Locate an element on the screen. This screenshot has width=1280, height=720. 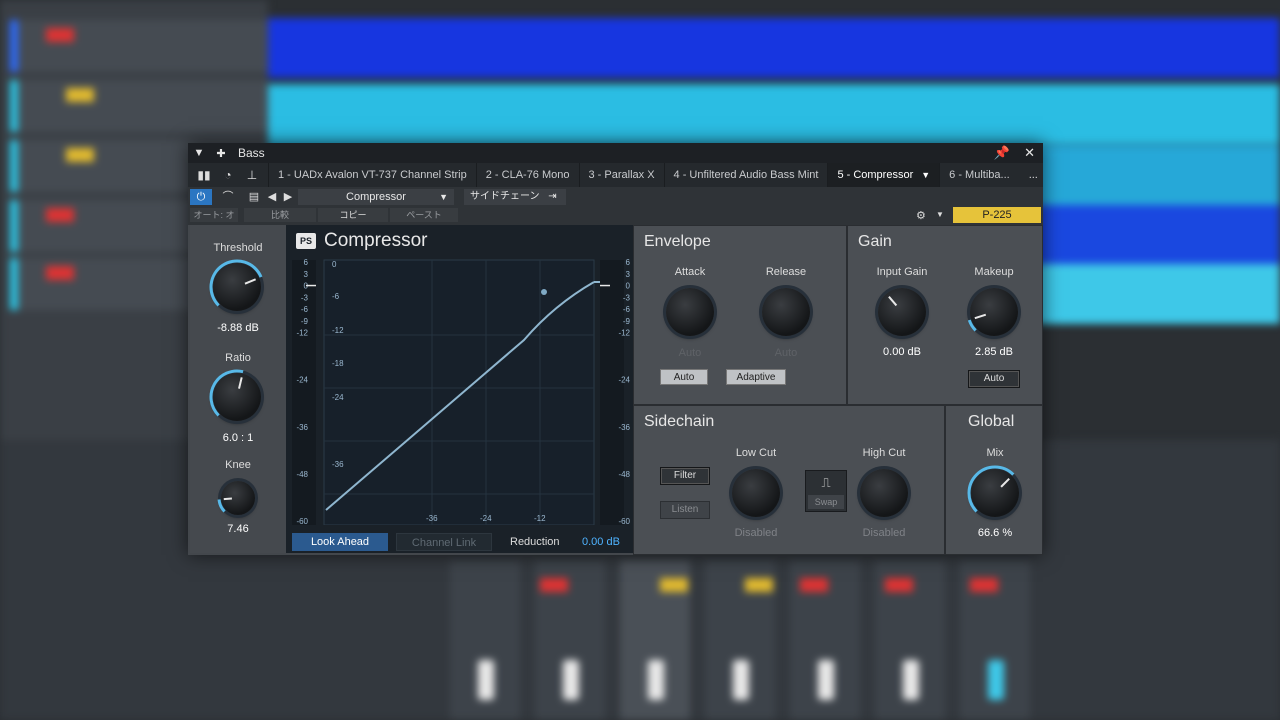
save-icon: ▤ is located at coordinates (254, 197).